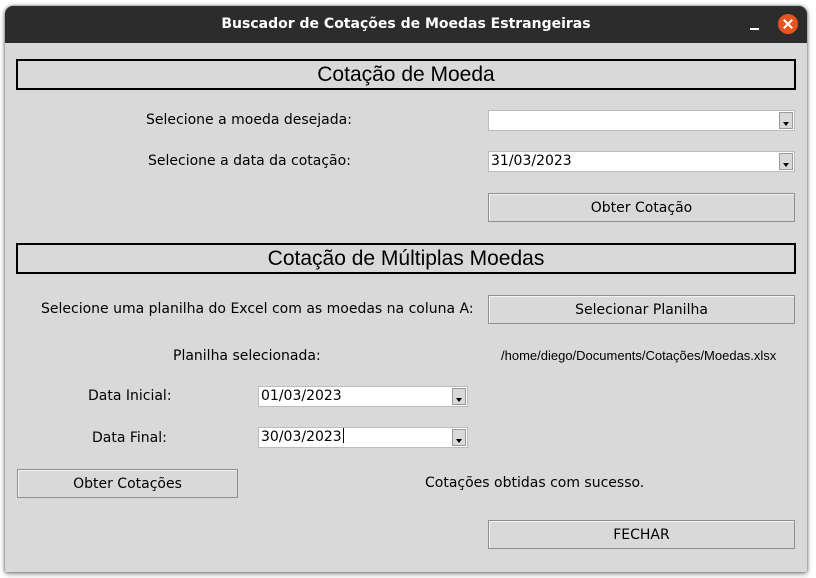 This screenshot has width=816, height=578. What do you see at coordinates (641, 120) in the screenshot?
I see `currency-select` at bounding box center [641, 120].